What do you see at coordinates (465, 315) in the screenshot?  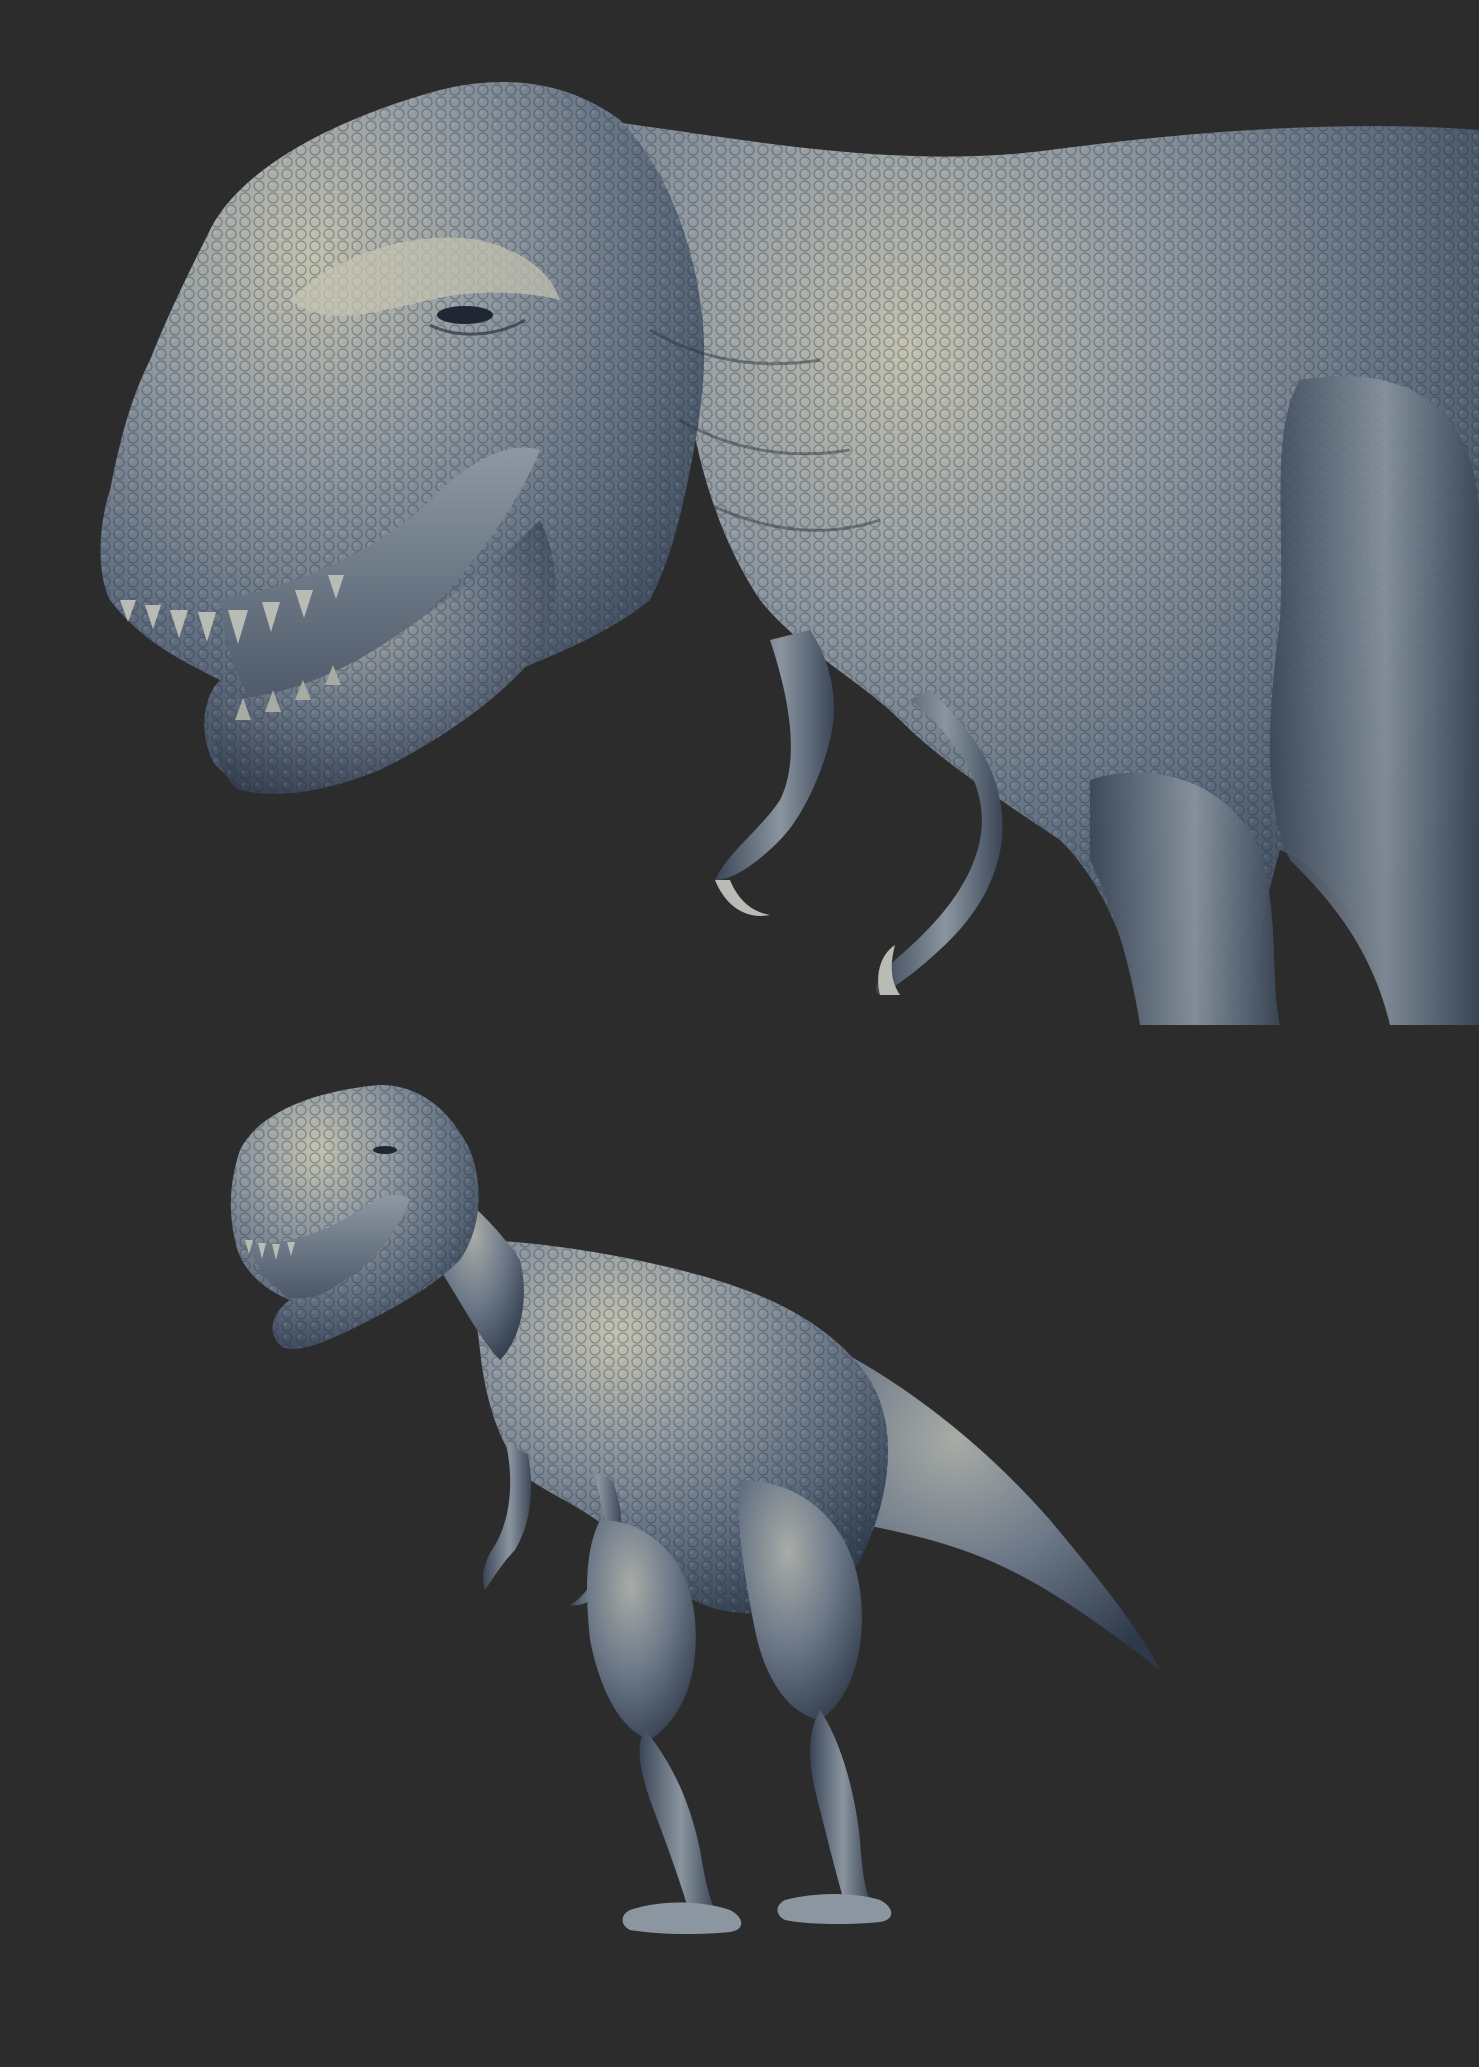 I see `closeup-eye` at bounding box center [465, 315].